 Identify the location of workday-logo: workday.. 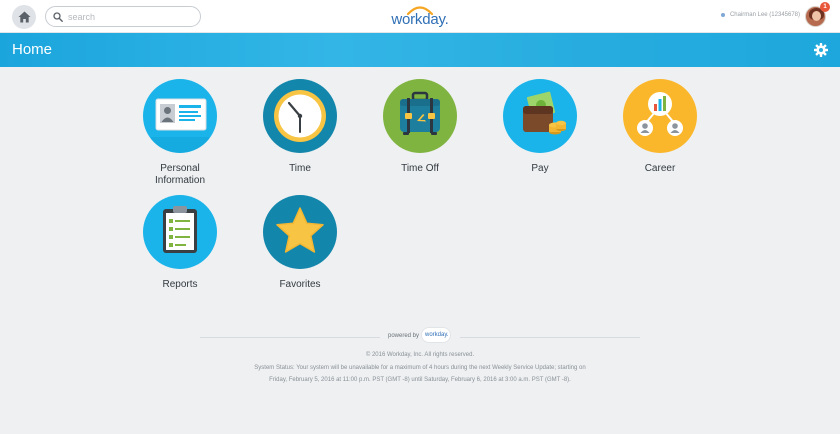
(420, 16).